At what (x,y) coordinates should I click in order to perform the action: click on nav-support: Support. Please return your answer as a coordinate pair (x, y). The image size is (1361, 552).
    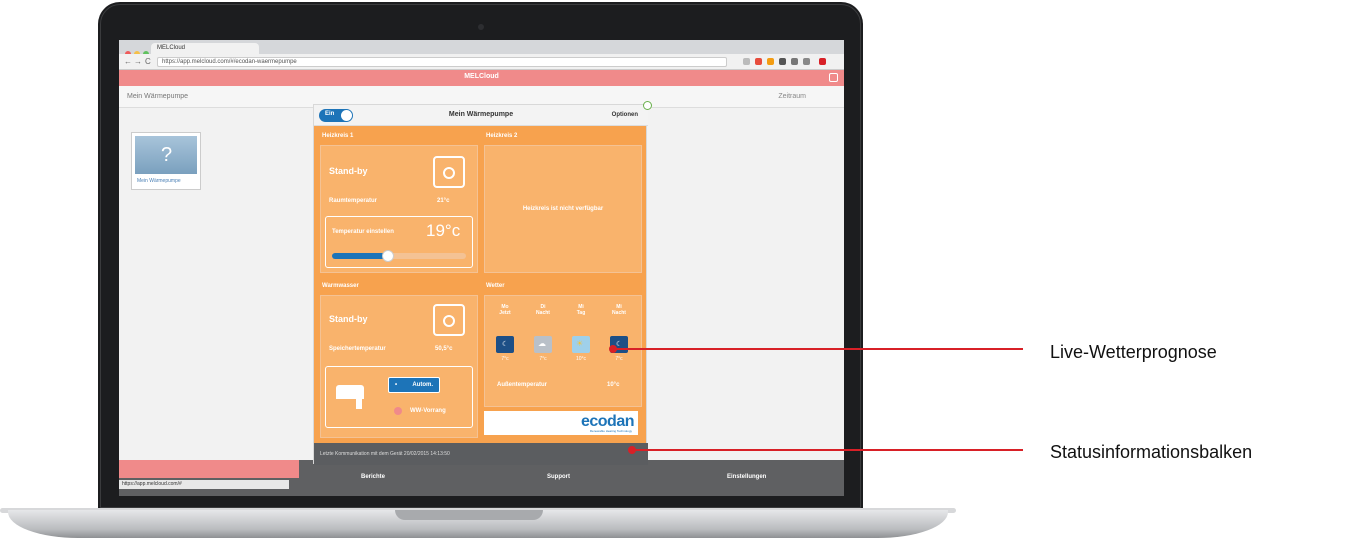
    Looking at the image, I should click on (558, 477).